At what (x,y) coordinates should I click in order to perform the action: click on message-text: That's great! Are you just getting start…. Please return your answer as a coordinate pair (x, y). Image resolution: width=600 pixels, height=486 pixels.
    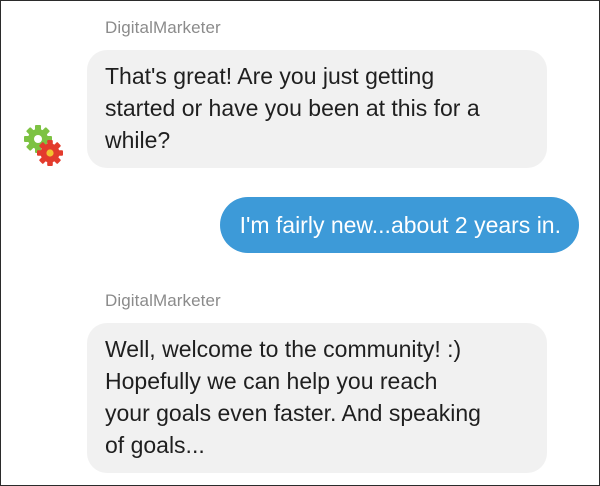
    Looking at the image, I should click on (292, 108).